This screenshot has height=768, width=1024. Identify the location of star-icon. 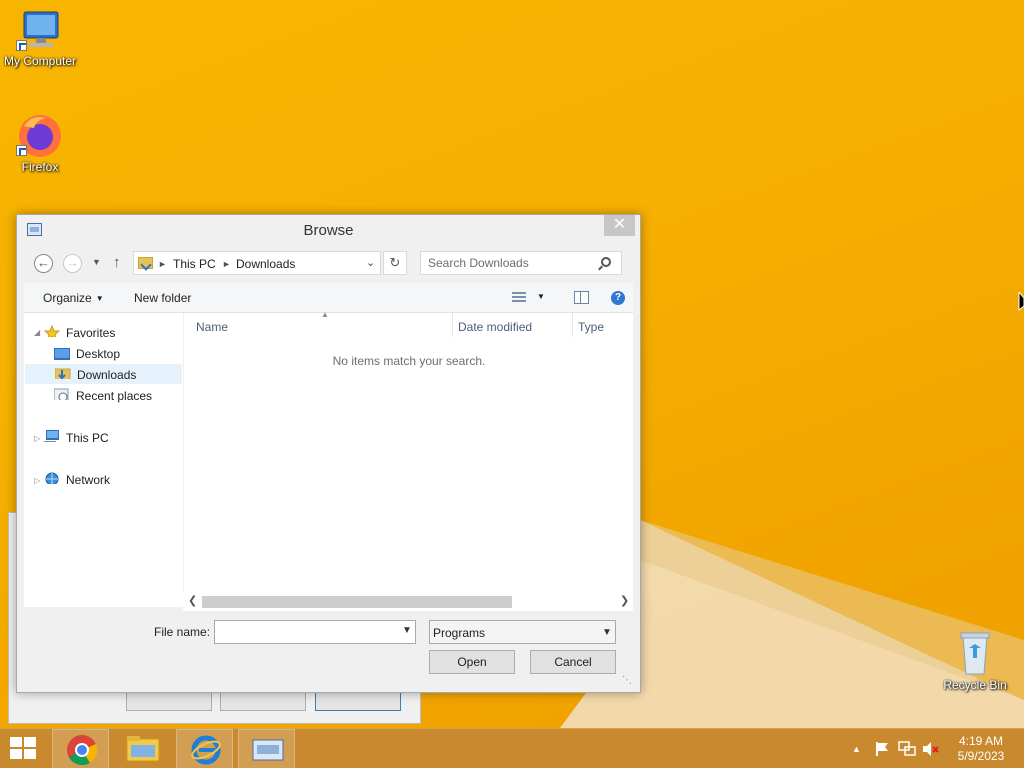
(52, 331).